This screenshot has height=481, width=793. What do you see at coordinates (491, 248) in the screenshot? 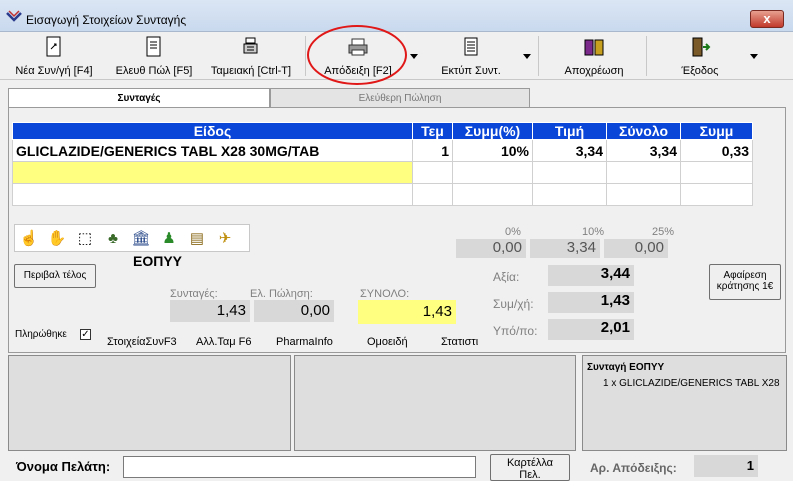
I see `pct-value-0: 0,00` at bounding box center [491, 248].